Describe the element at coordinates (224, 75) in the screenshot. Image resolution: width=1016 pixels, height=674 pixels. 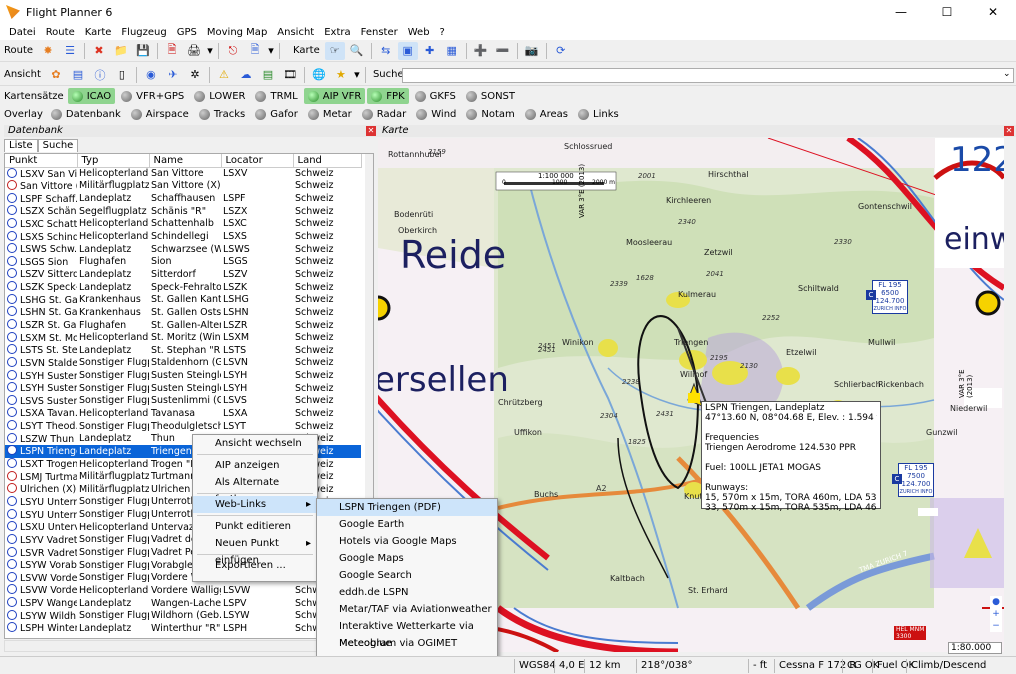
I see `warning-icon: ⚠` at that location.